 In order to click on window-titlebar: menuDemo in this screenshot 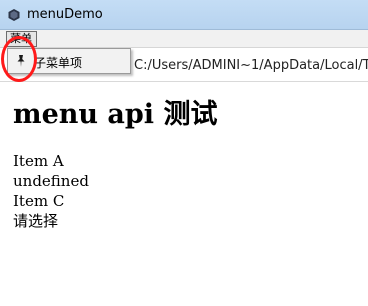, I will do `click(184, 15)`.